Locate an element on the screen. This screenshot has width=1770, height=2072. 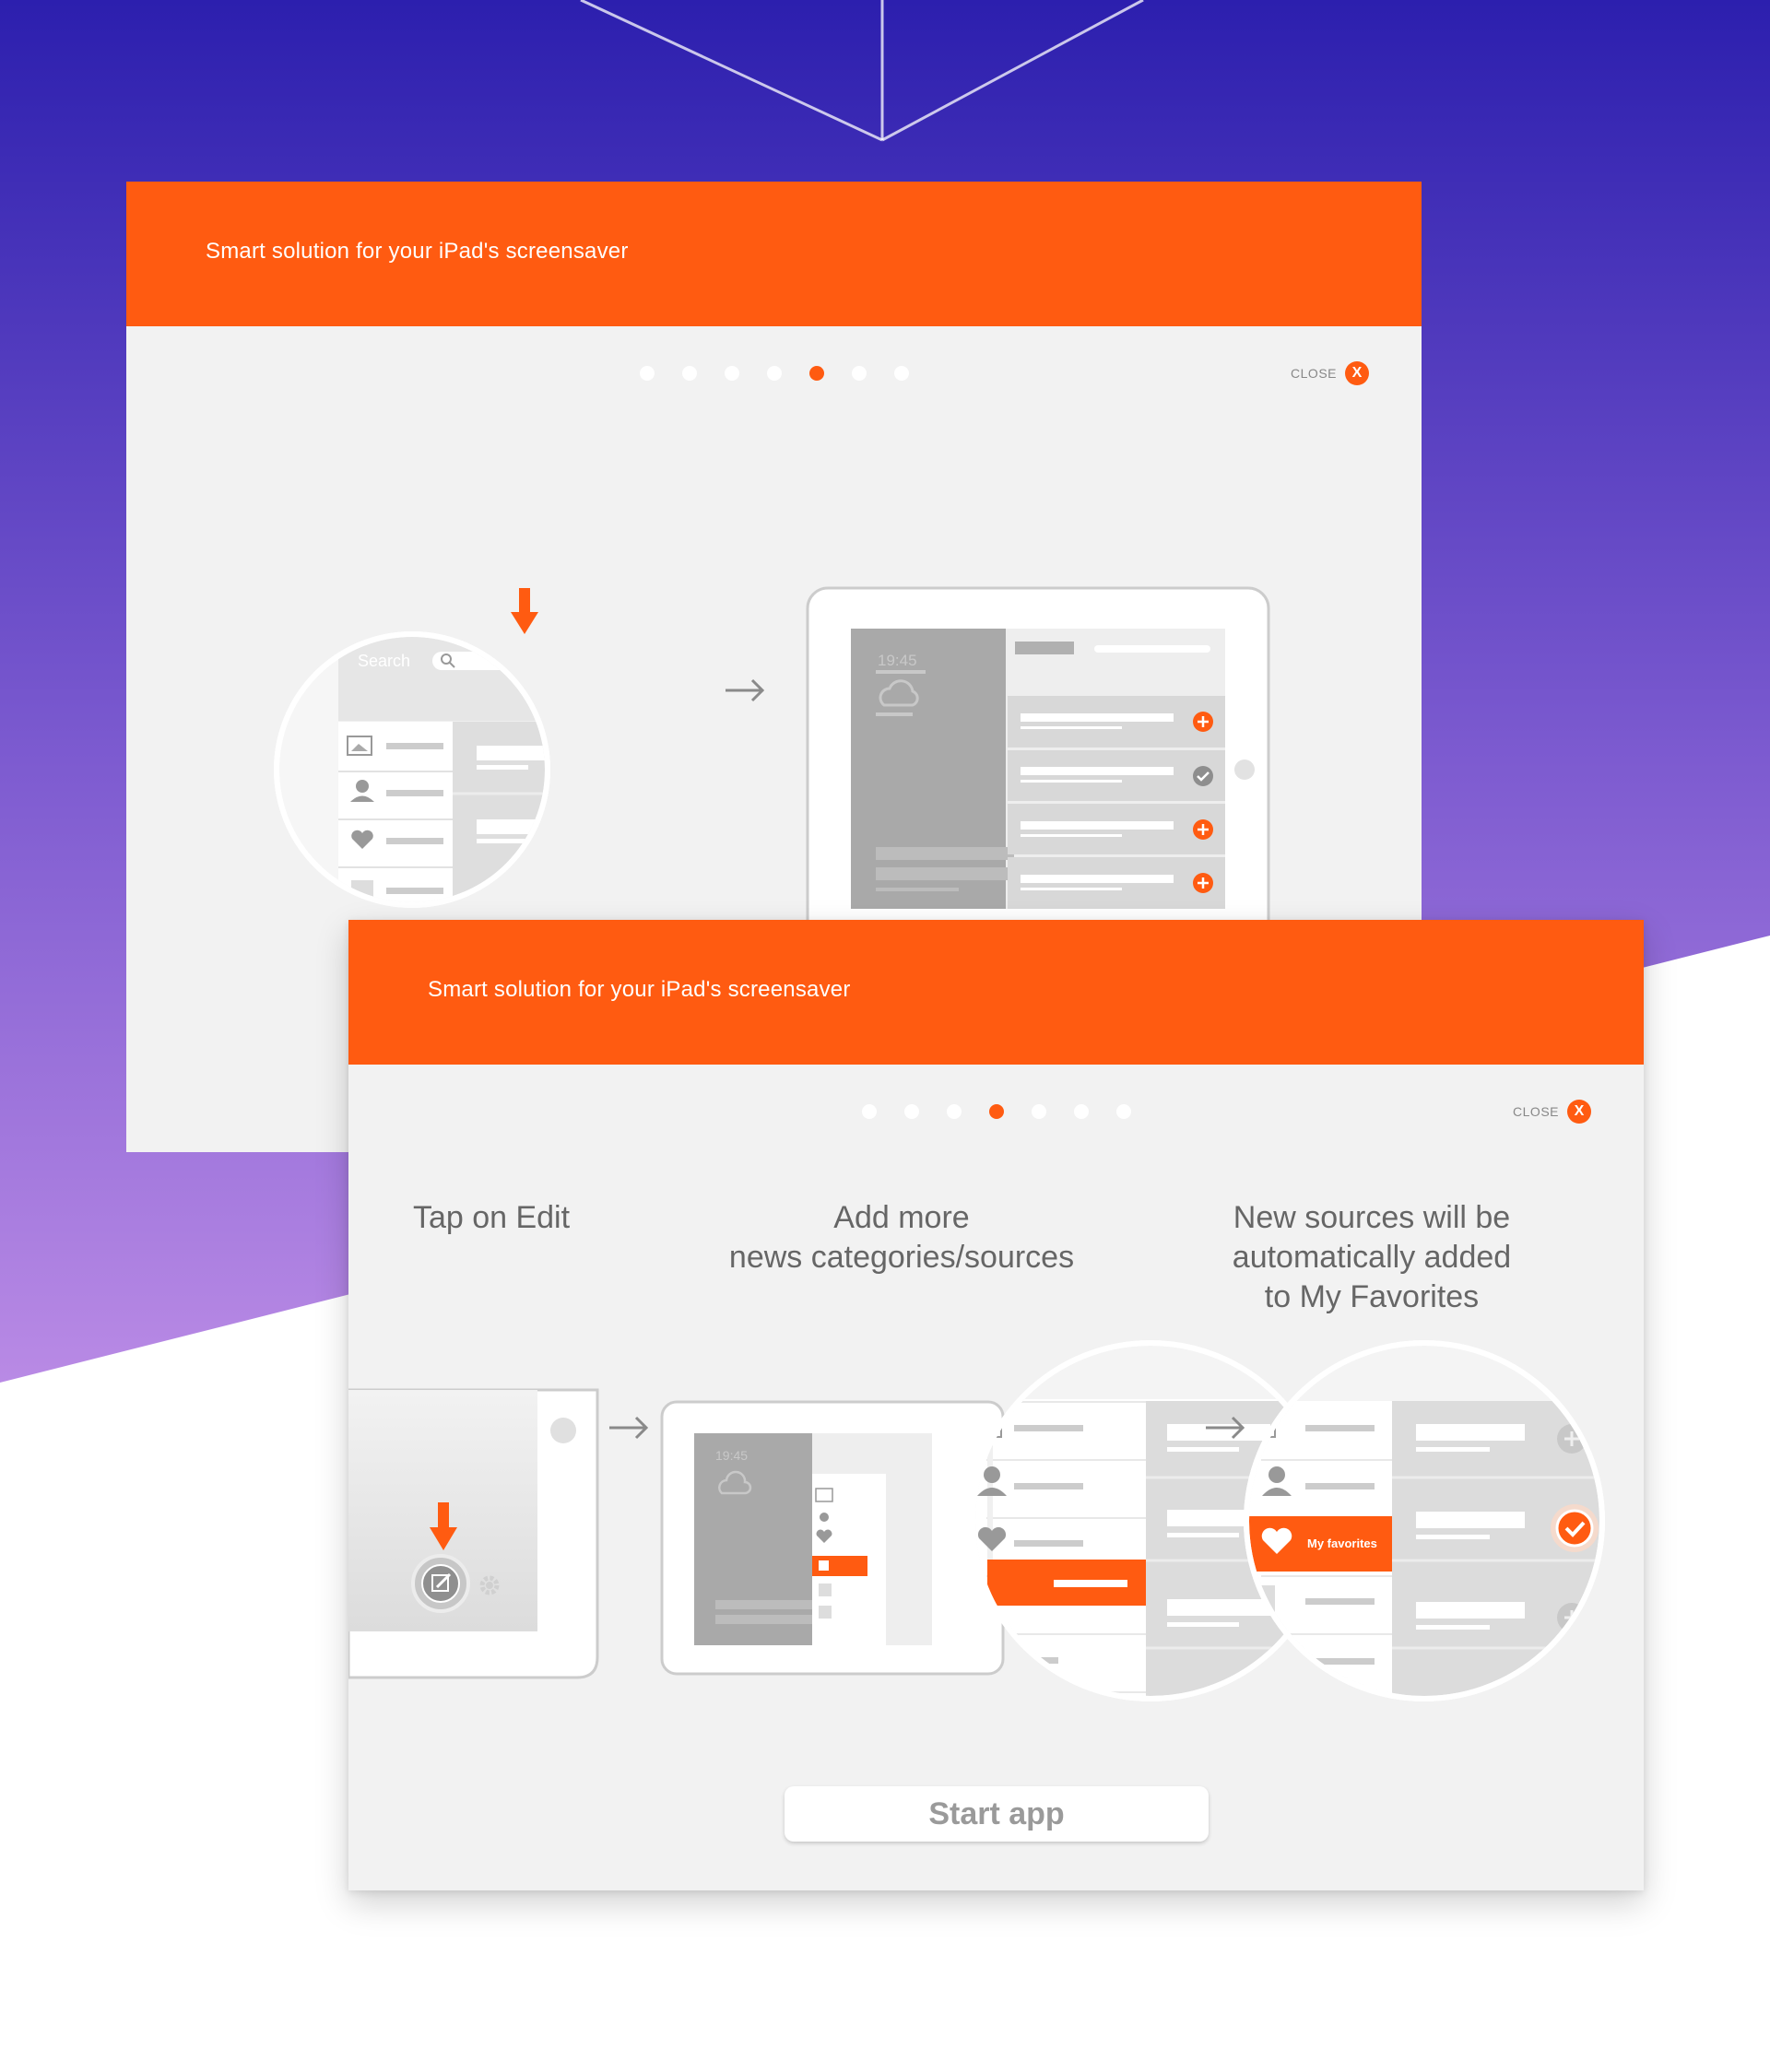
start-app-button: Start app is located at coordinates (997, 1814).